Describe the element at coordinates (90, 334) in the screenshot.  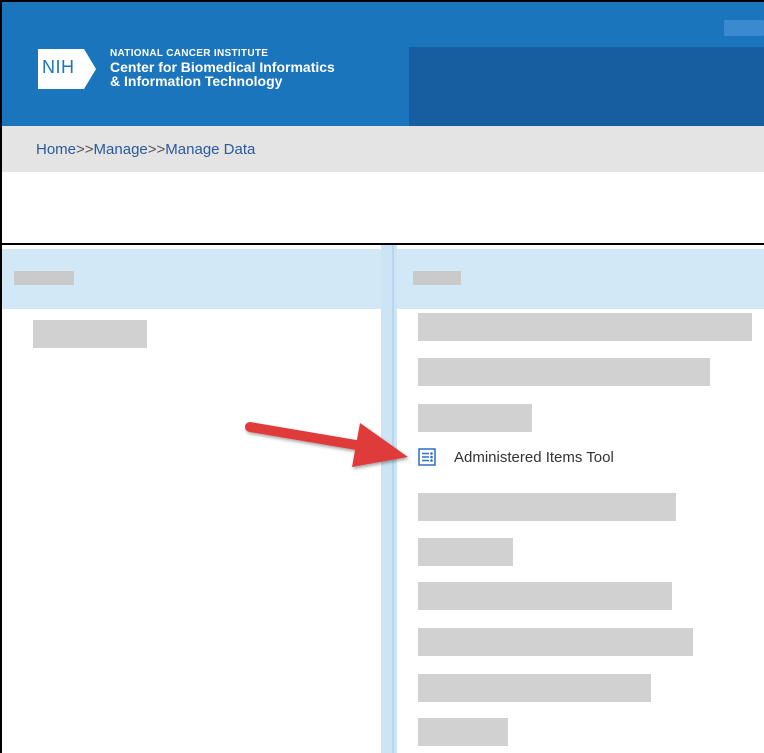
I see `left-list-item-placeholder` at that location.